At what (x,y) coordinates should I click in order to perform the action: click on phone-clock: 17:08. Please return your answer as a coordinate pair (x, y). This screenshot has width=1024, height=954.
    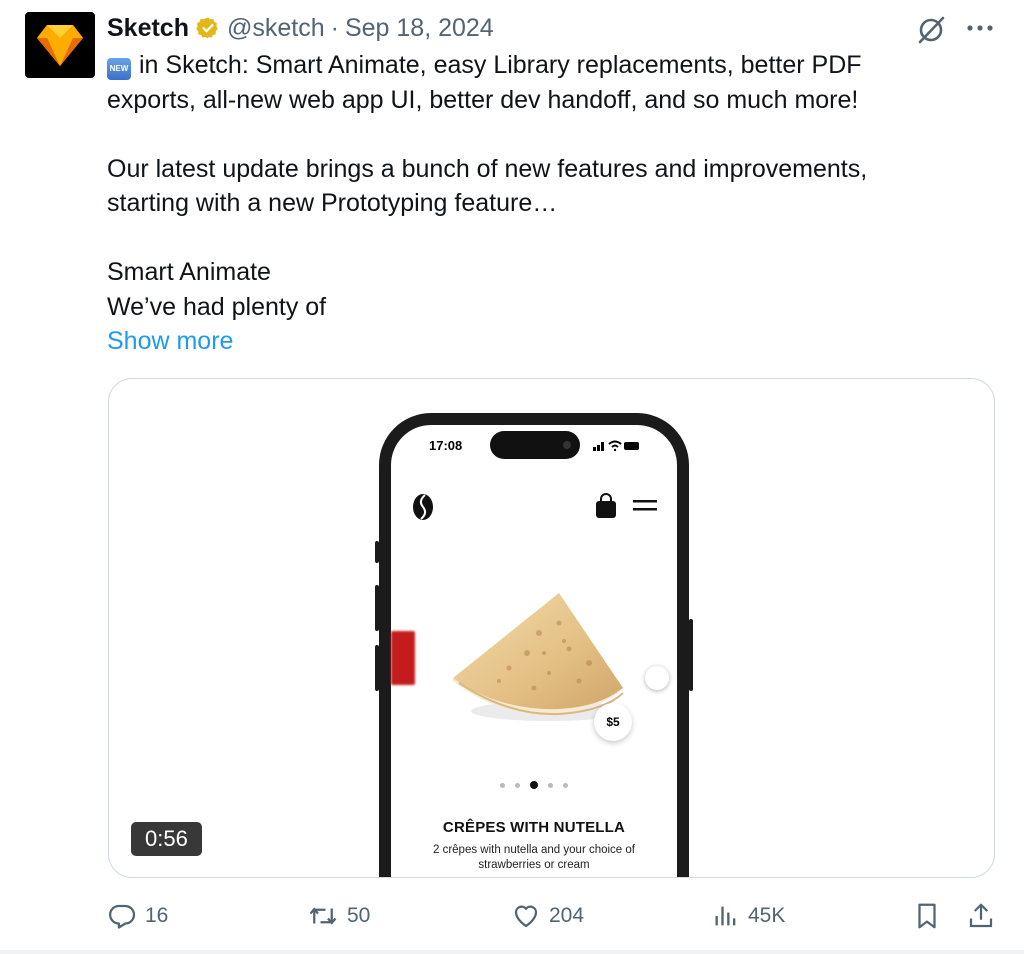
    Looking at the image, I should click on (446, 445).